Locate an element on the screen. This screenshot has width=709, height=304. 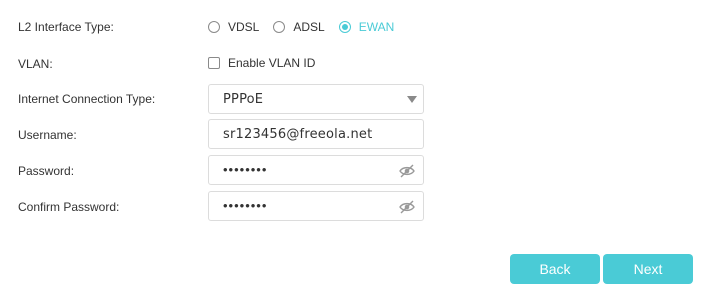
username-input: sr123456@freeola.net is located at coordinates (316, 134).